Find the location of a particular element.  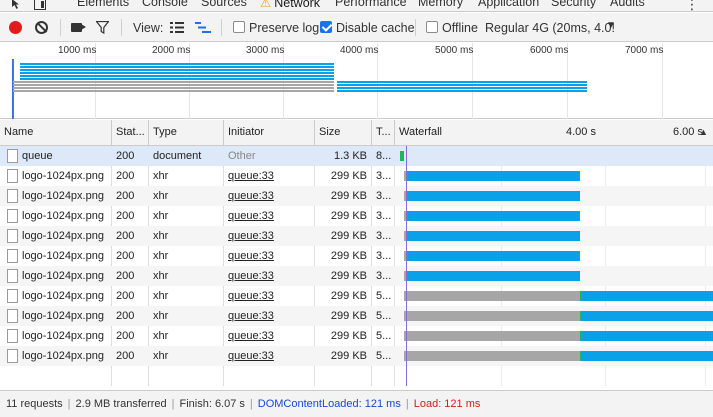

device-toolbar-icon is located at coordinates (40, 5).